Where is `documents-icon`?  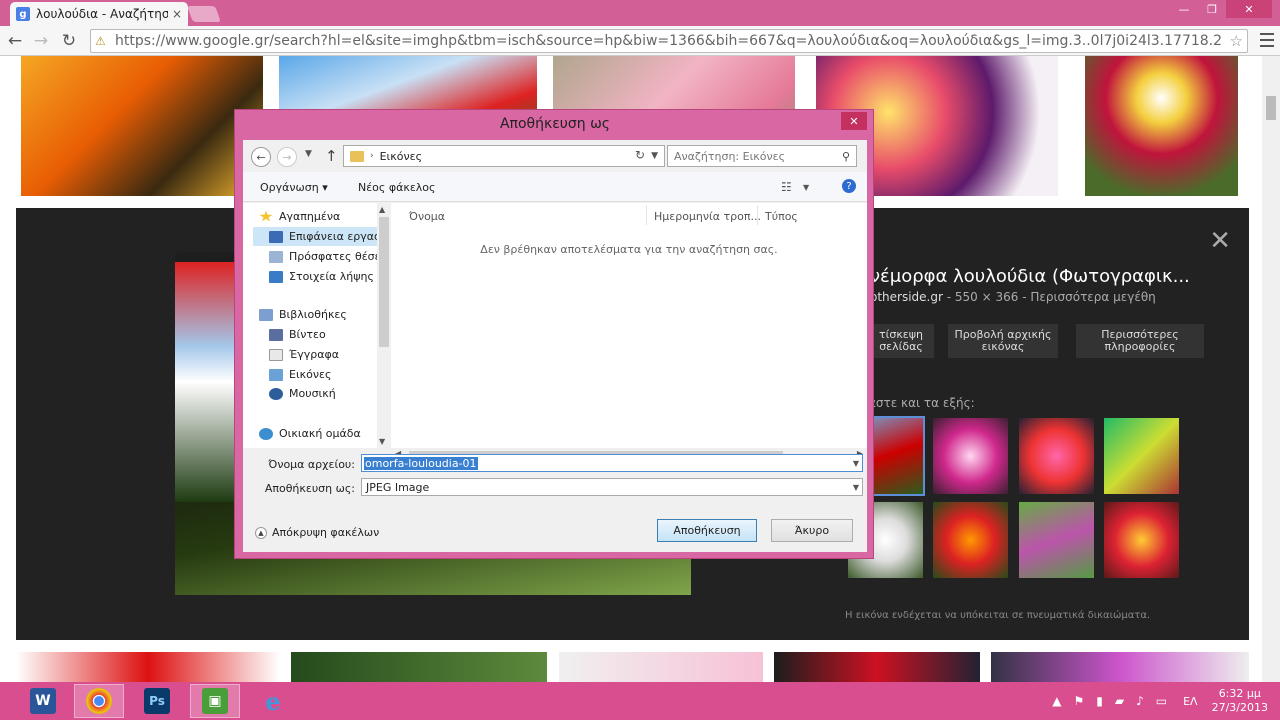 documents-icon is located at coordinates (276, 354).